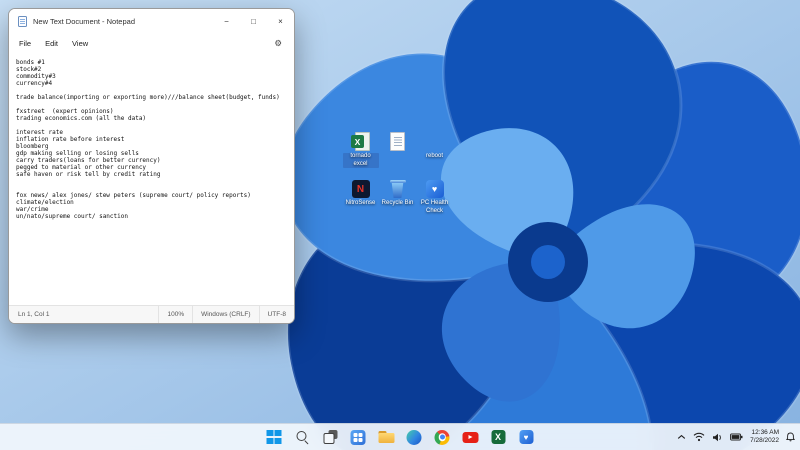  I want to click on notepad-app-icon, so click(22, 21).